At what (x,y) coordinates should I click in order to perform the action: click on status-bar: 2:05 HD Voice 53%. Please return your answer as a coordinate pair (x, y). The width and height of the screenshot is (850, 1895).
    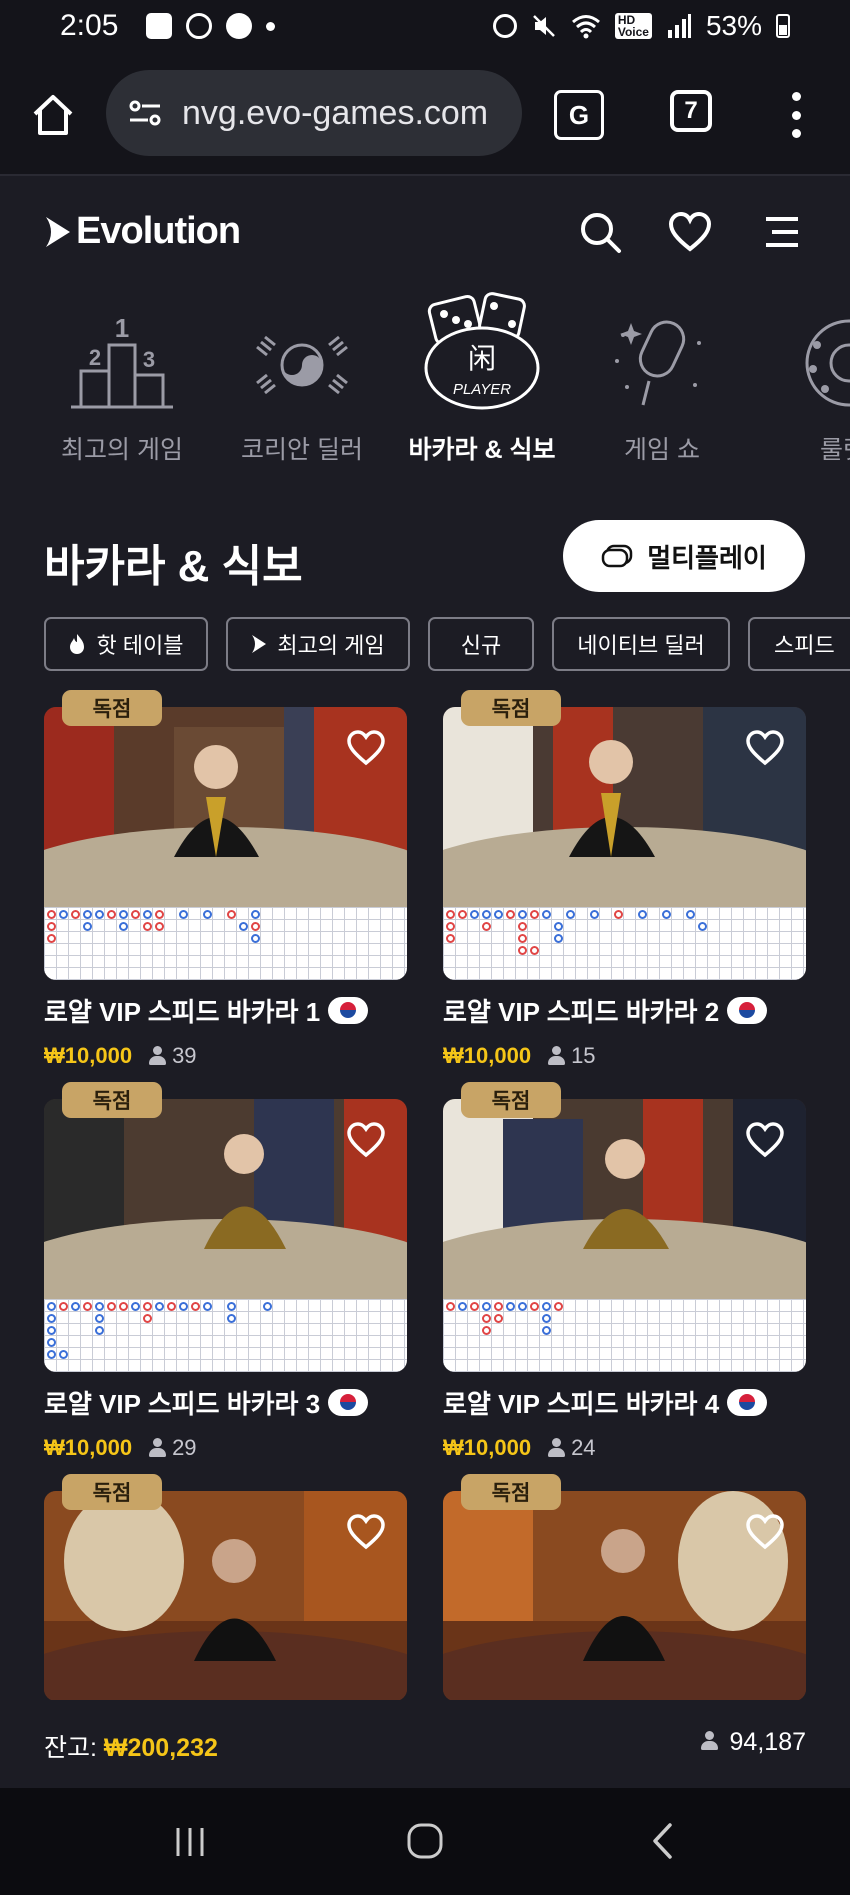
    Looking at the image, I should click on (425, 26).